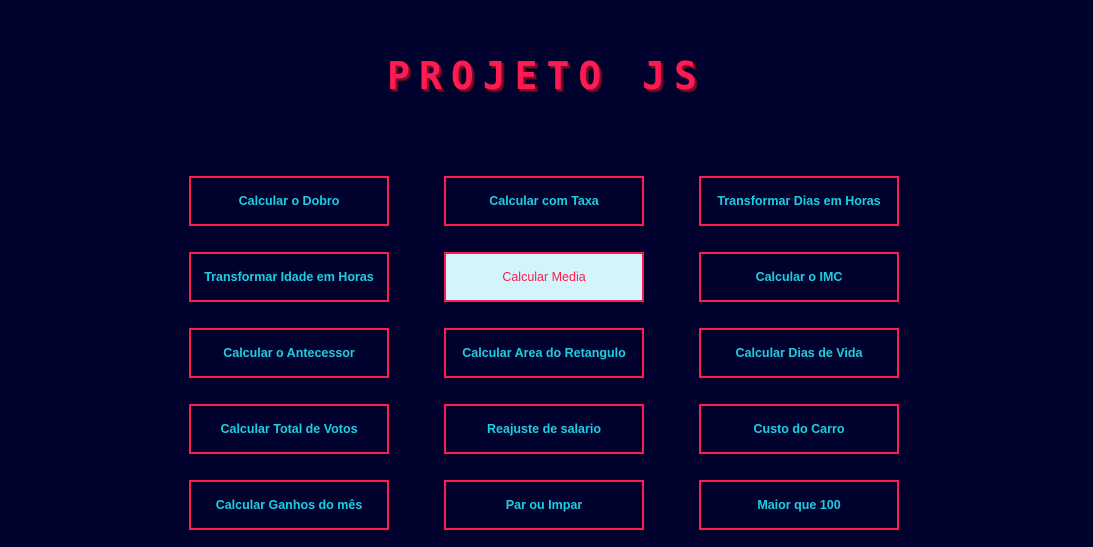 This screenshot has width=1093, height=547. I want to click on calcular-taxa-button: Calcular com Taxa, so click(544, 201).